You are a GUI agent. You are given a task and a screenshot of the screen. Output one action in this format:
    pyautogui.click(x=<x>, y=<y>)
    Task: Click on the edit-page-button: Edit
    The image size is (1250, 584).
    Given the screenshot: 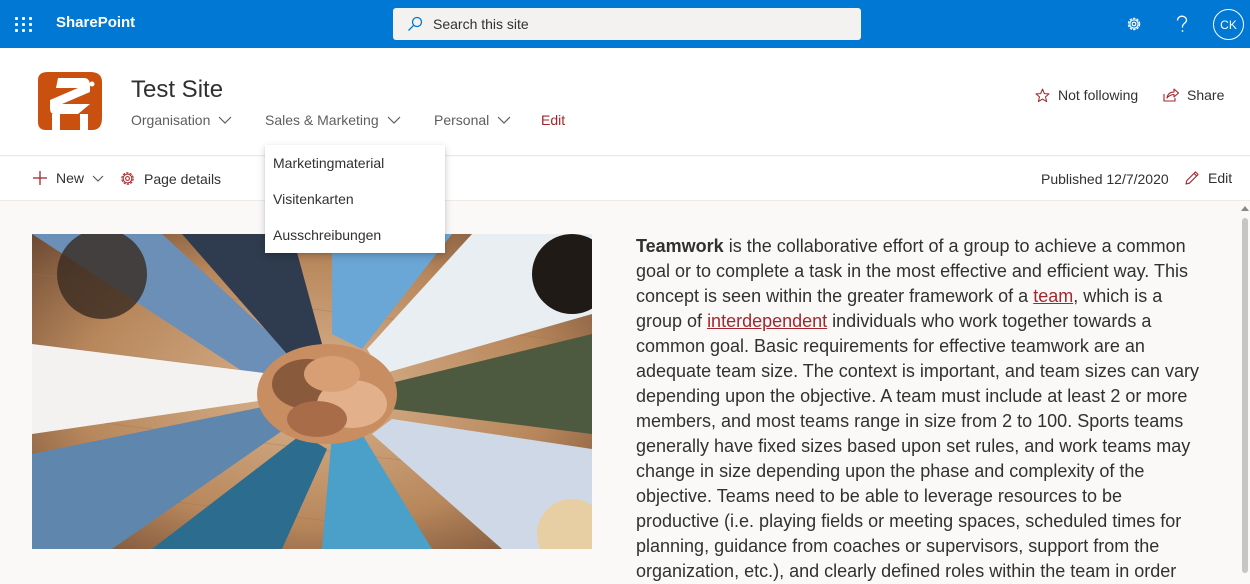 What is the action you would take?
    pyautogui.click(x=1208, y=178)
    